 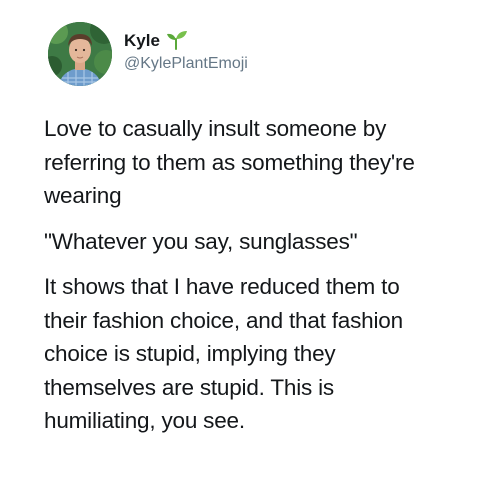 What do you see at coordinates (186, 64) in the screenshot?
I see `author-handle: @KylePlantEmoji` at bounding box center [186, 64].